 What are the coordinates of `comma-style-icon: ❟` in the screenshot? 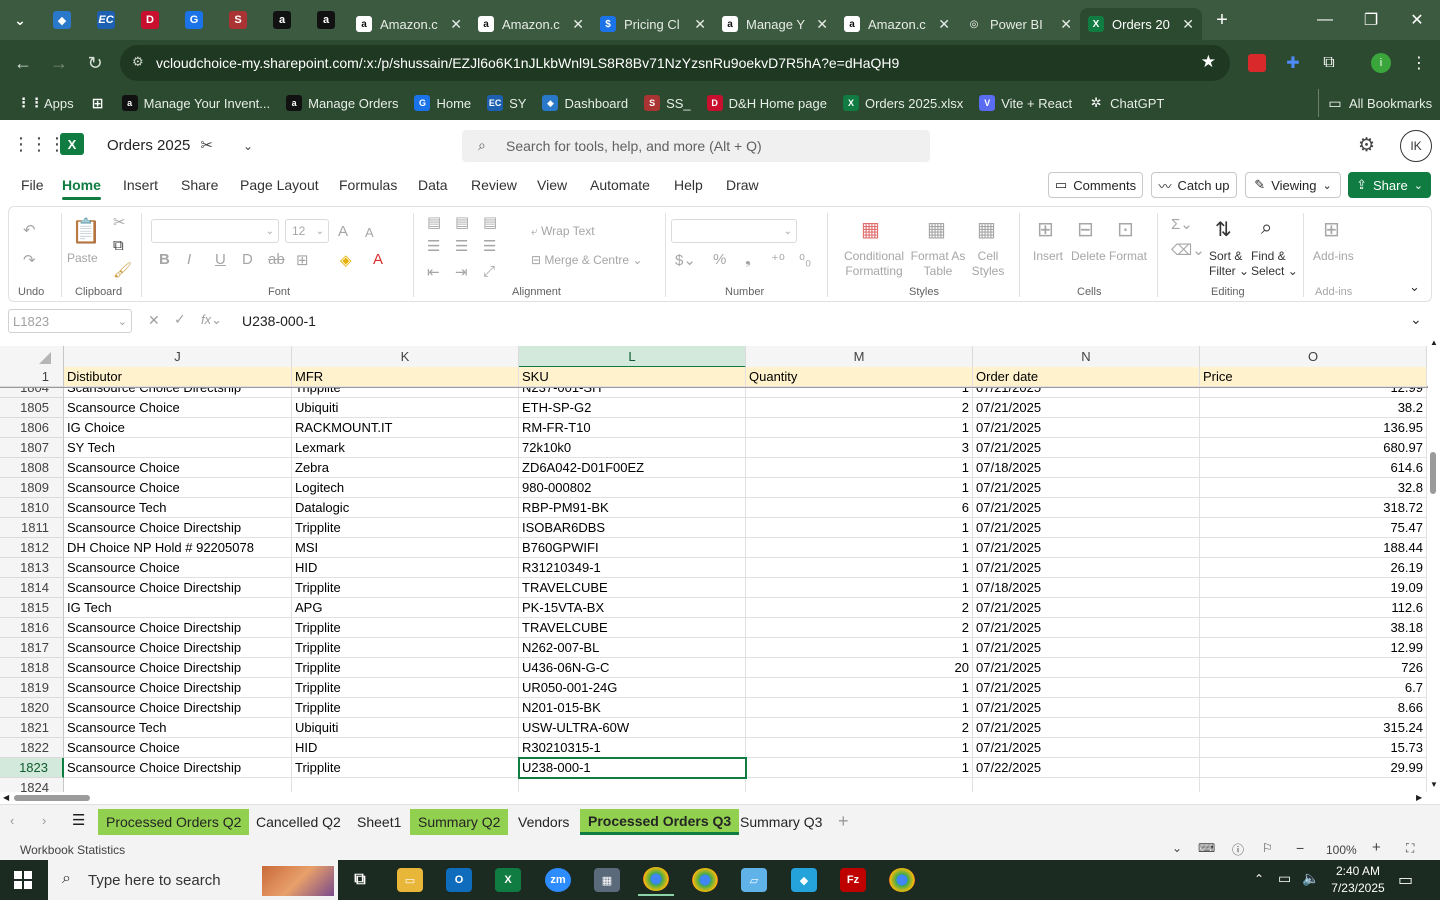 It's located at (748, 259).